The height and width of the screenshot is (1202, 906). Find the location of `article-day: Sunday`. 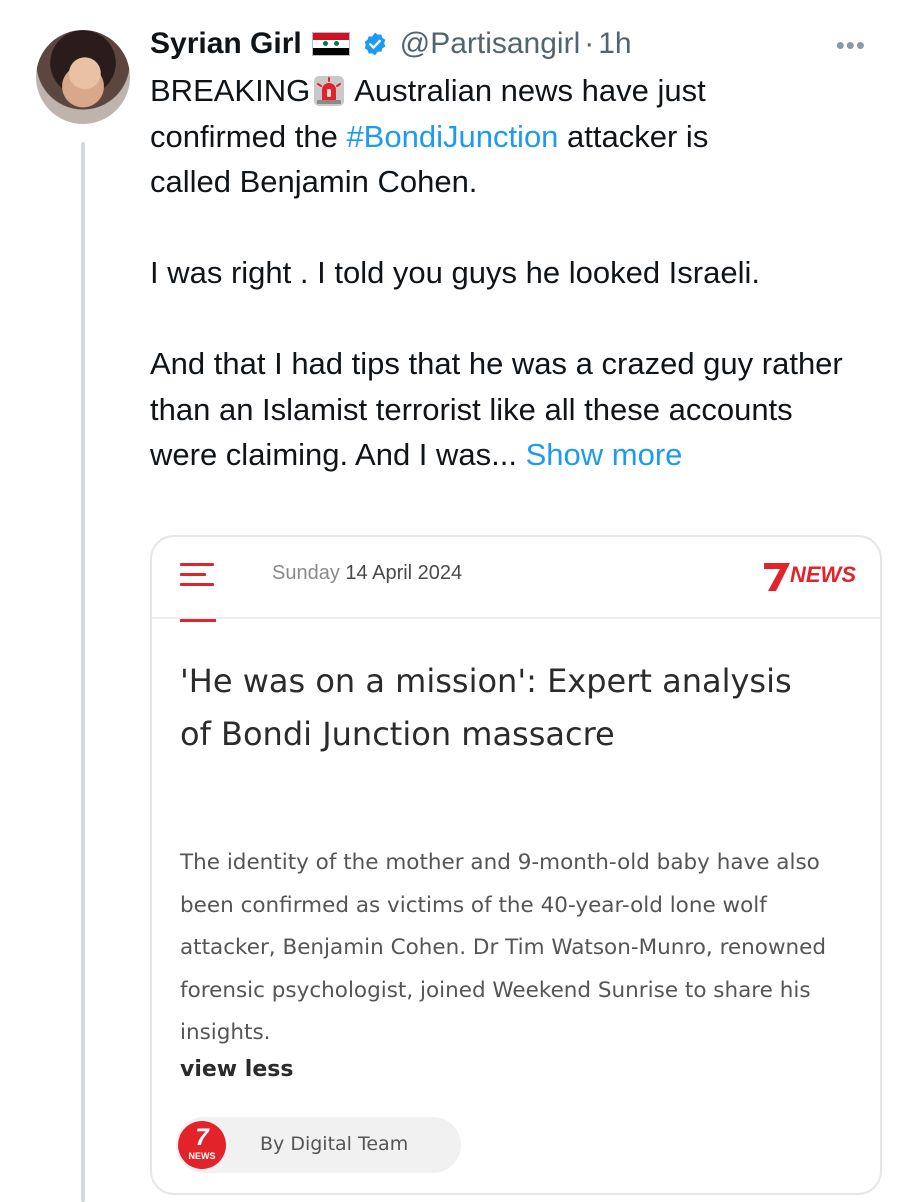

article-day: Sunday is located at coordinates (306, 573).